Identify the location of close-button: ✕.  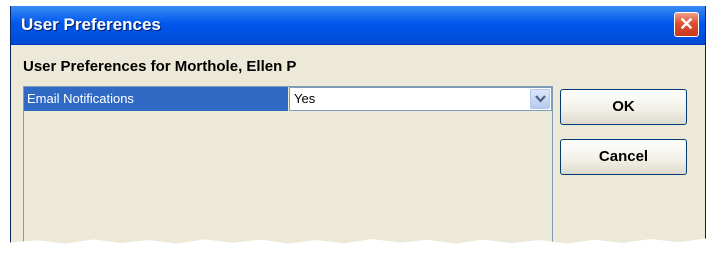
(686, 24).